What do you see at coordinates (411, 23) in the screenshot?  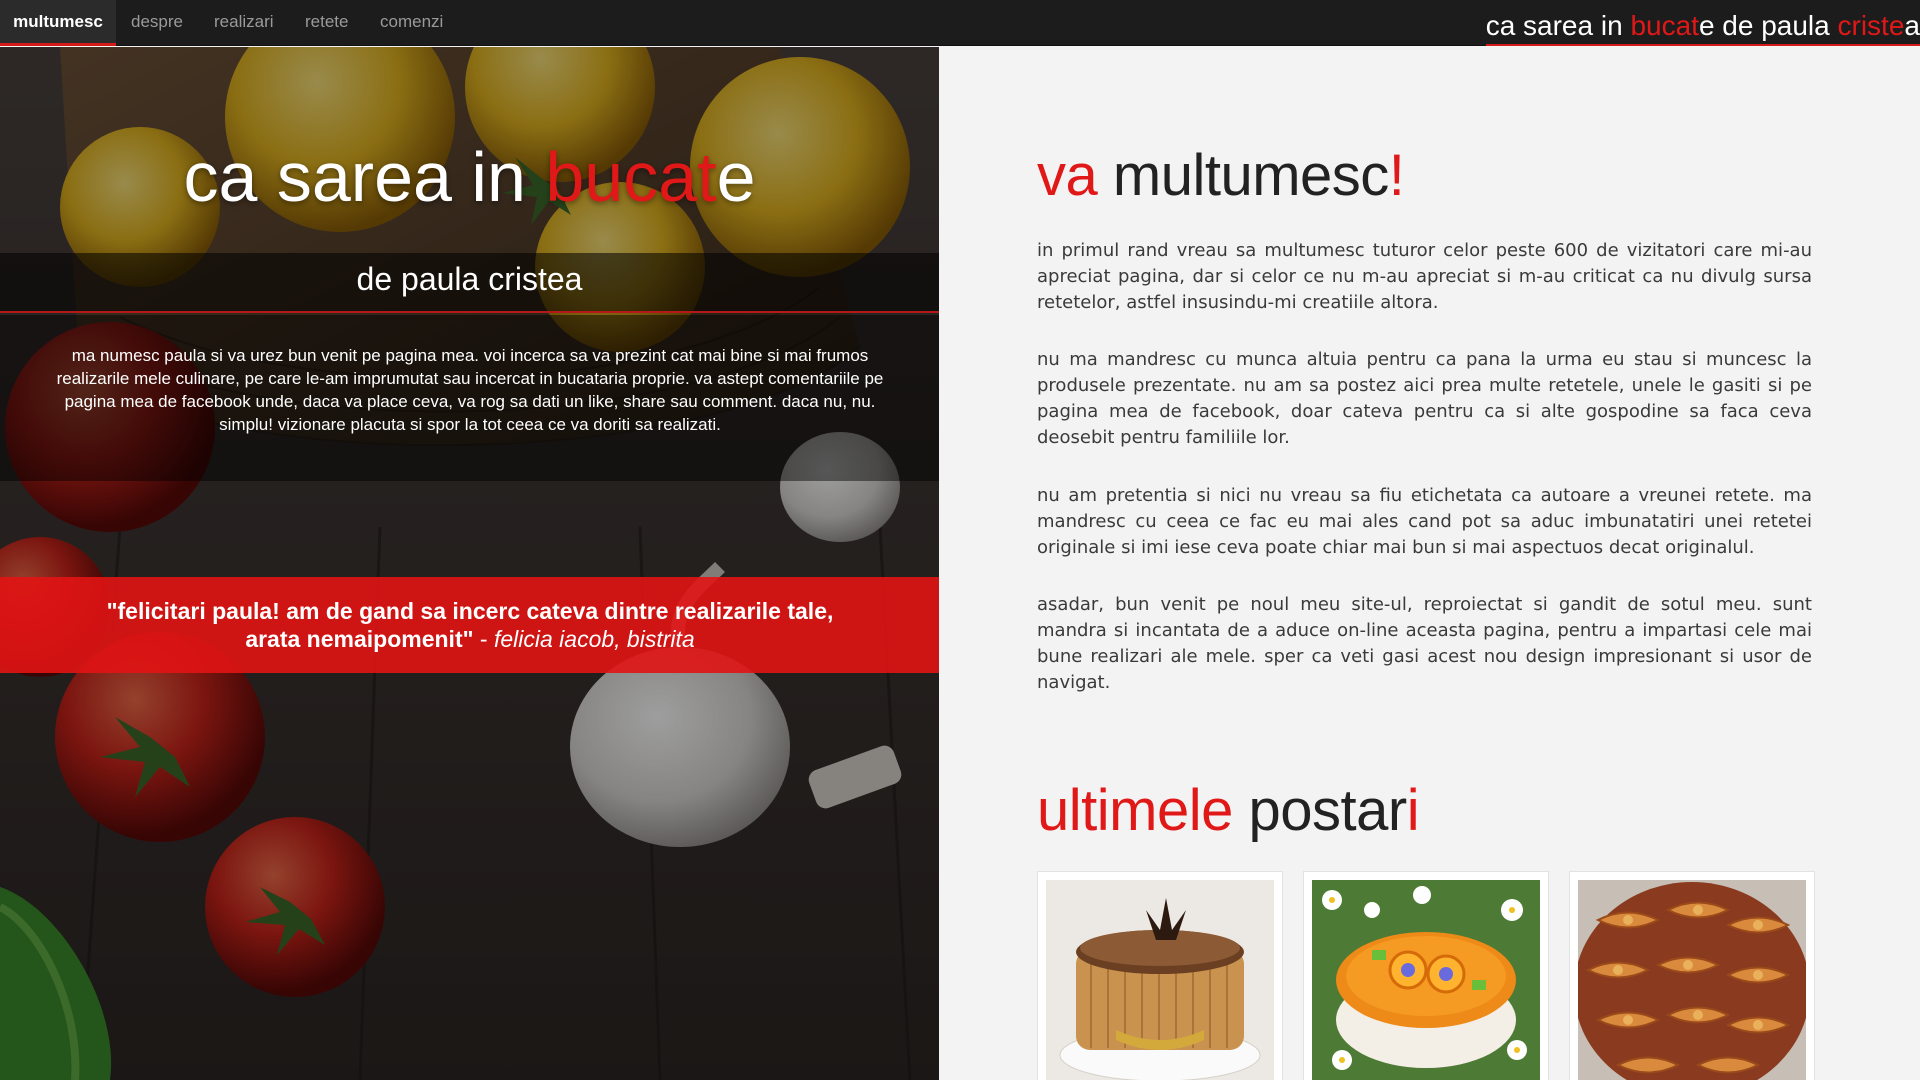 I see `nav-item-comenzi: comenzi` at bounding box center [411, 23].